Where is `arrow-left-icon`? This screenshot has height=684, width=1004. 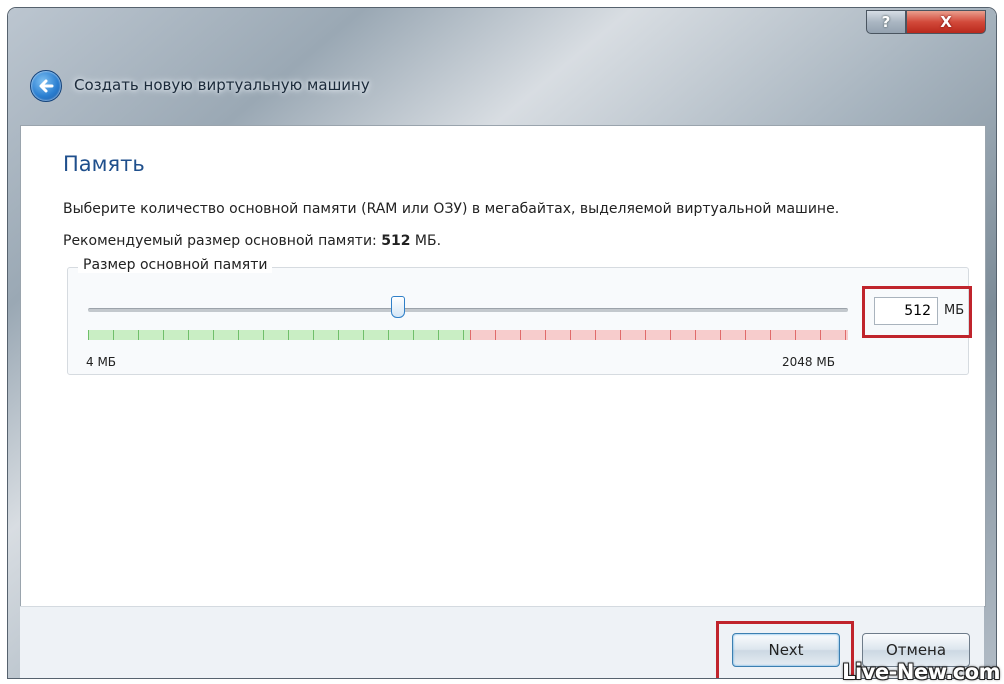 arrow-left-icon is located at coordinates (46, 86).